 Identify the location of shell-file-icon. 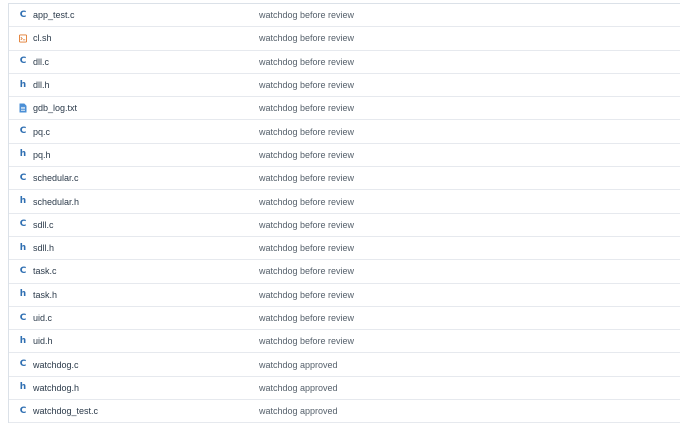
(23, 38).